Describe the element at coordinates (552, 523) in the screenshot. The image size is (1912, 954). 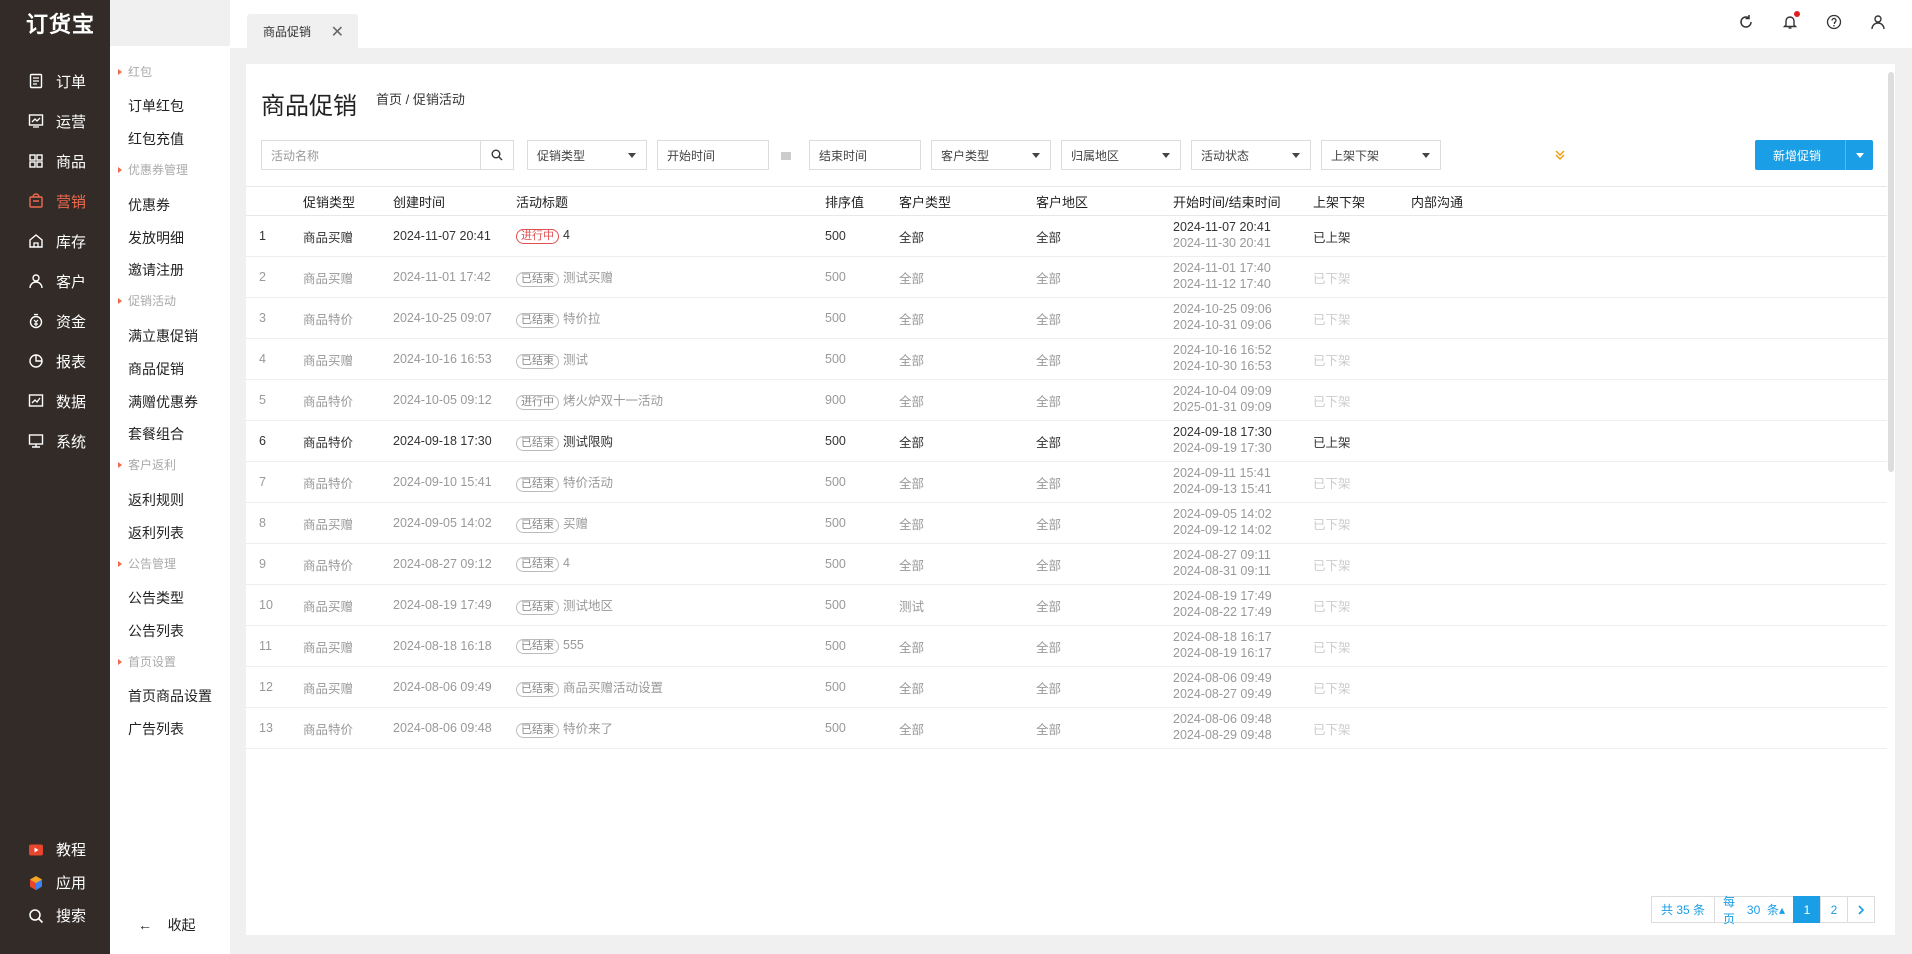
I see `activity-title-cell: 已结束 买赠` at that location.